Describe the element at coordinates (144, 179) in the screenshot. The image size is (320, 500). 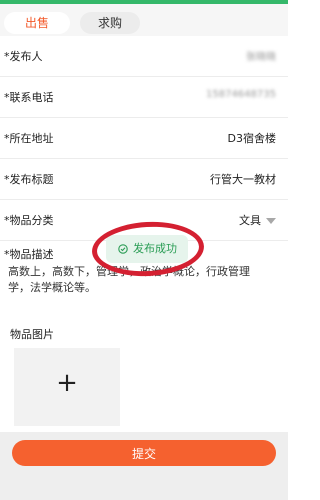
I see `title-row: *发布标题 行管大一教材` at that location.